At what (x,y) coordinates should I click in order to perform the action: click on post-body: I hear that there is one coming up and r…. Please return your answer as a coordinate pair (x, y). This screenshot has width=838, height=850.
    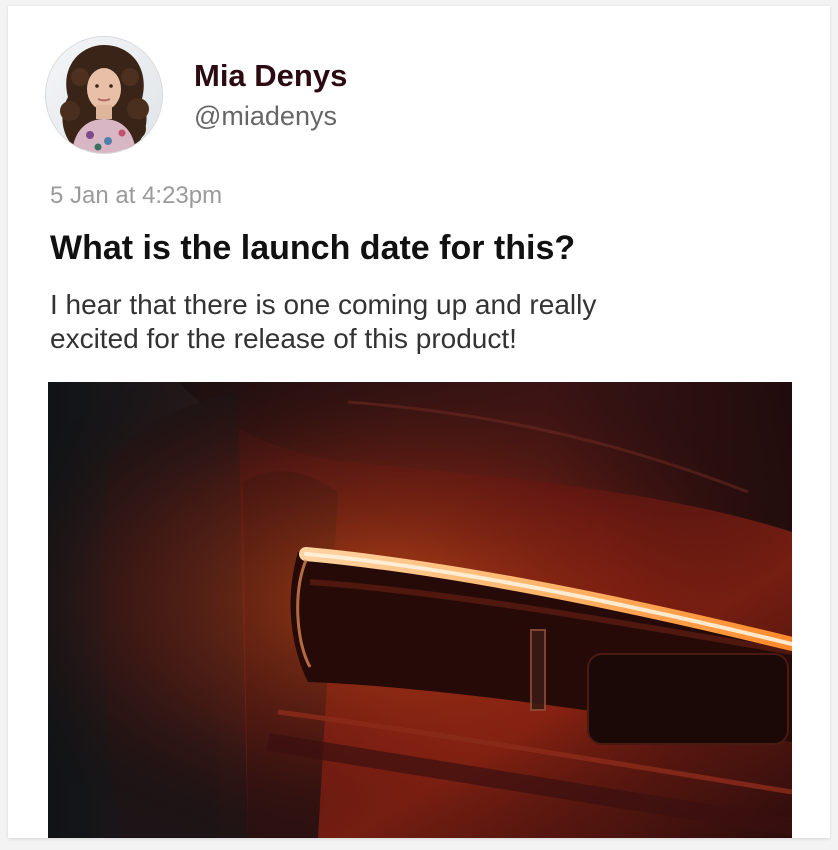
    Looking at the image, I should click on (323, 321).